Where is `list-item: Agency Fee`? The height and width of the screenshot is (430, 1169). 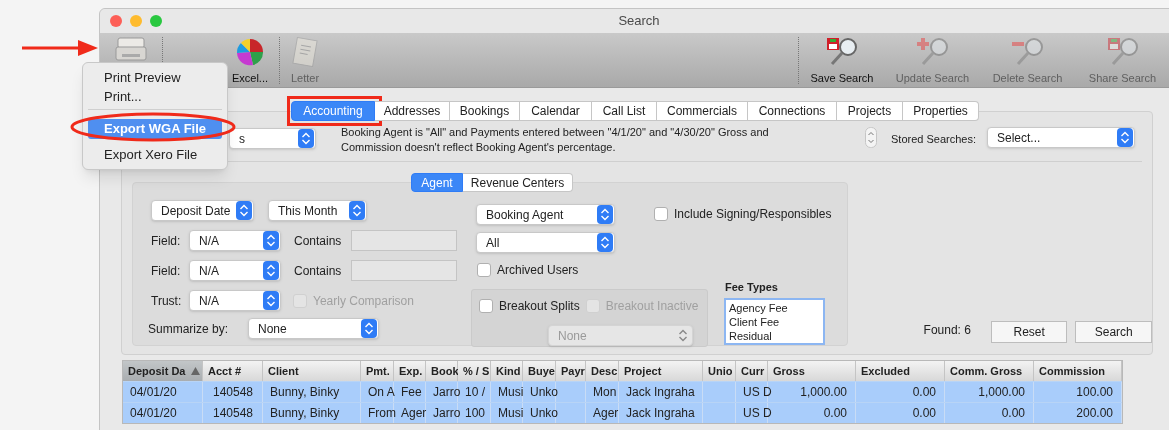 list-item: Agency Fee is located at coordinates (774, 307).